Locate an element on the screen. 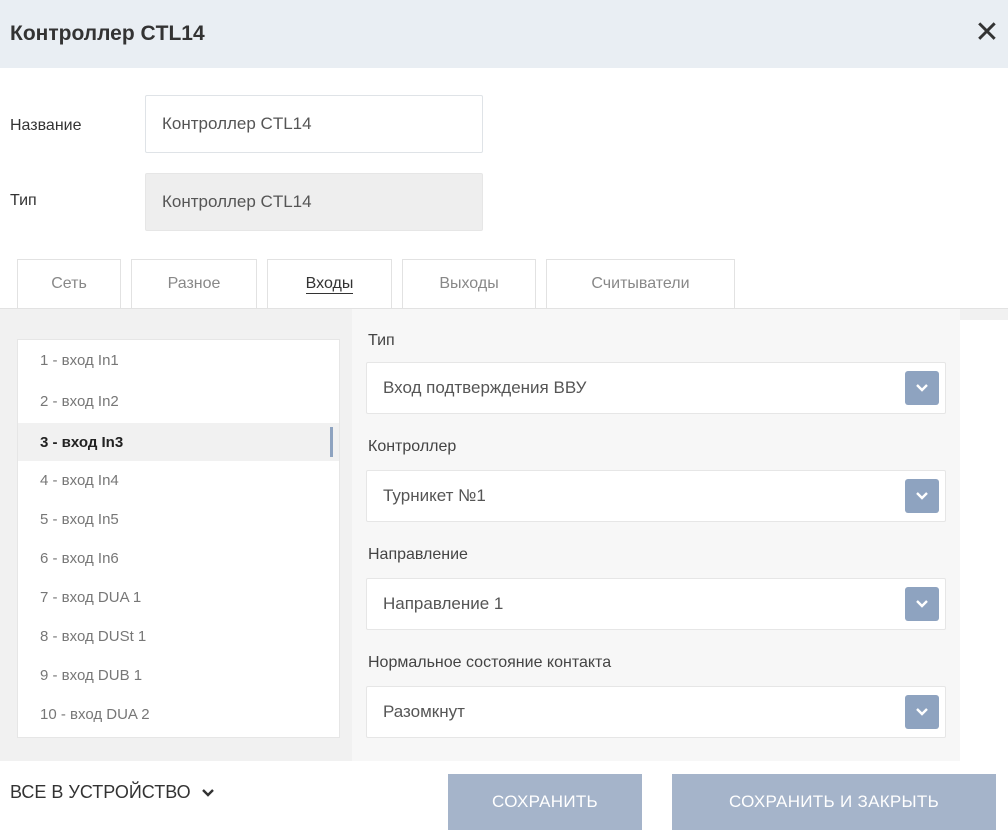 The width and height of the screenshot is (1008, 830). all-to-device-label: ВСЕ В УСТРОЙСТВО is located at coordinates (100, 792).